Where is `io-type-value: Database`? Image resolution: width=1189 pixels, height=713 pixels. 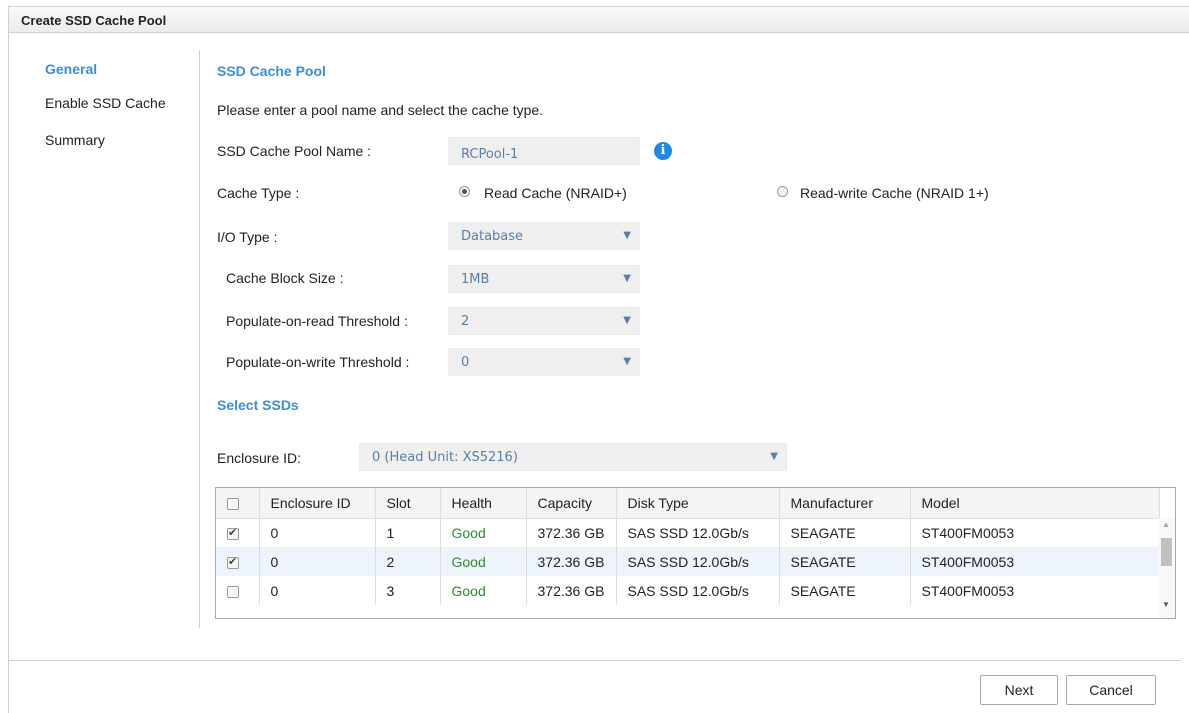
io-type-value: Database is located at coordinates (492, 236).